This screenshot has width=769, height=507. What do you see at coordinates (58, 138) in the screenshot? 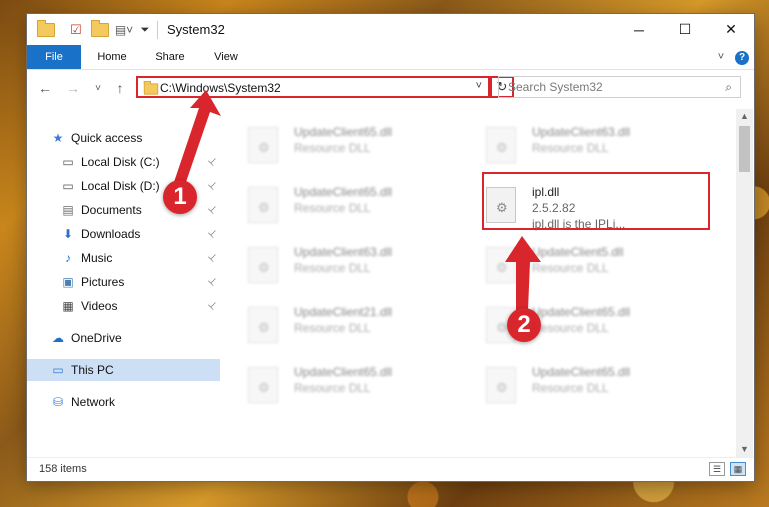
I see `star-icon: ★` at bounding box center [58, 138].